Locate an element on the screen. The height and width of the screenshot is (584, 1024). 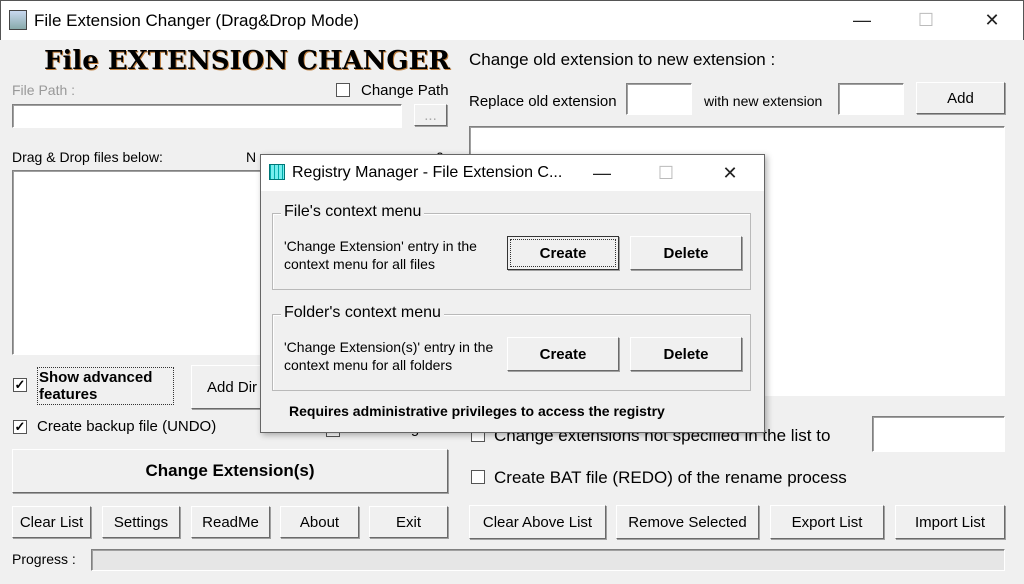
with-label: with new extension is located at coordinates (763, 101).